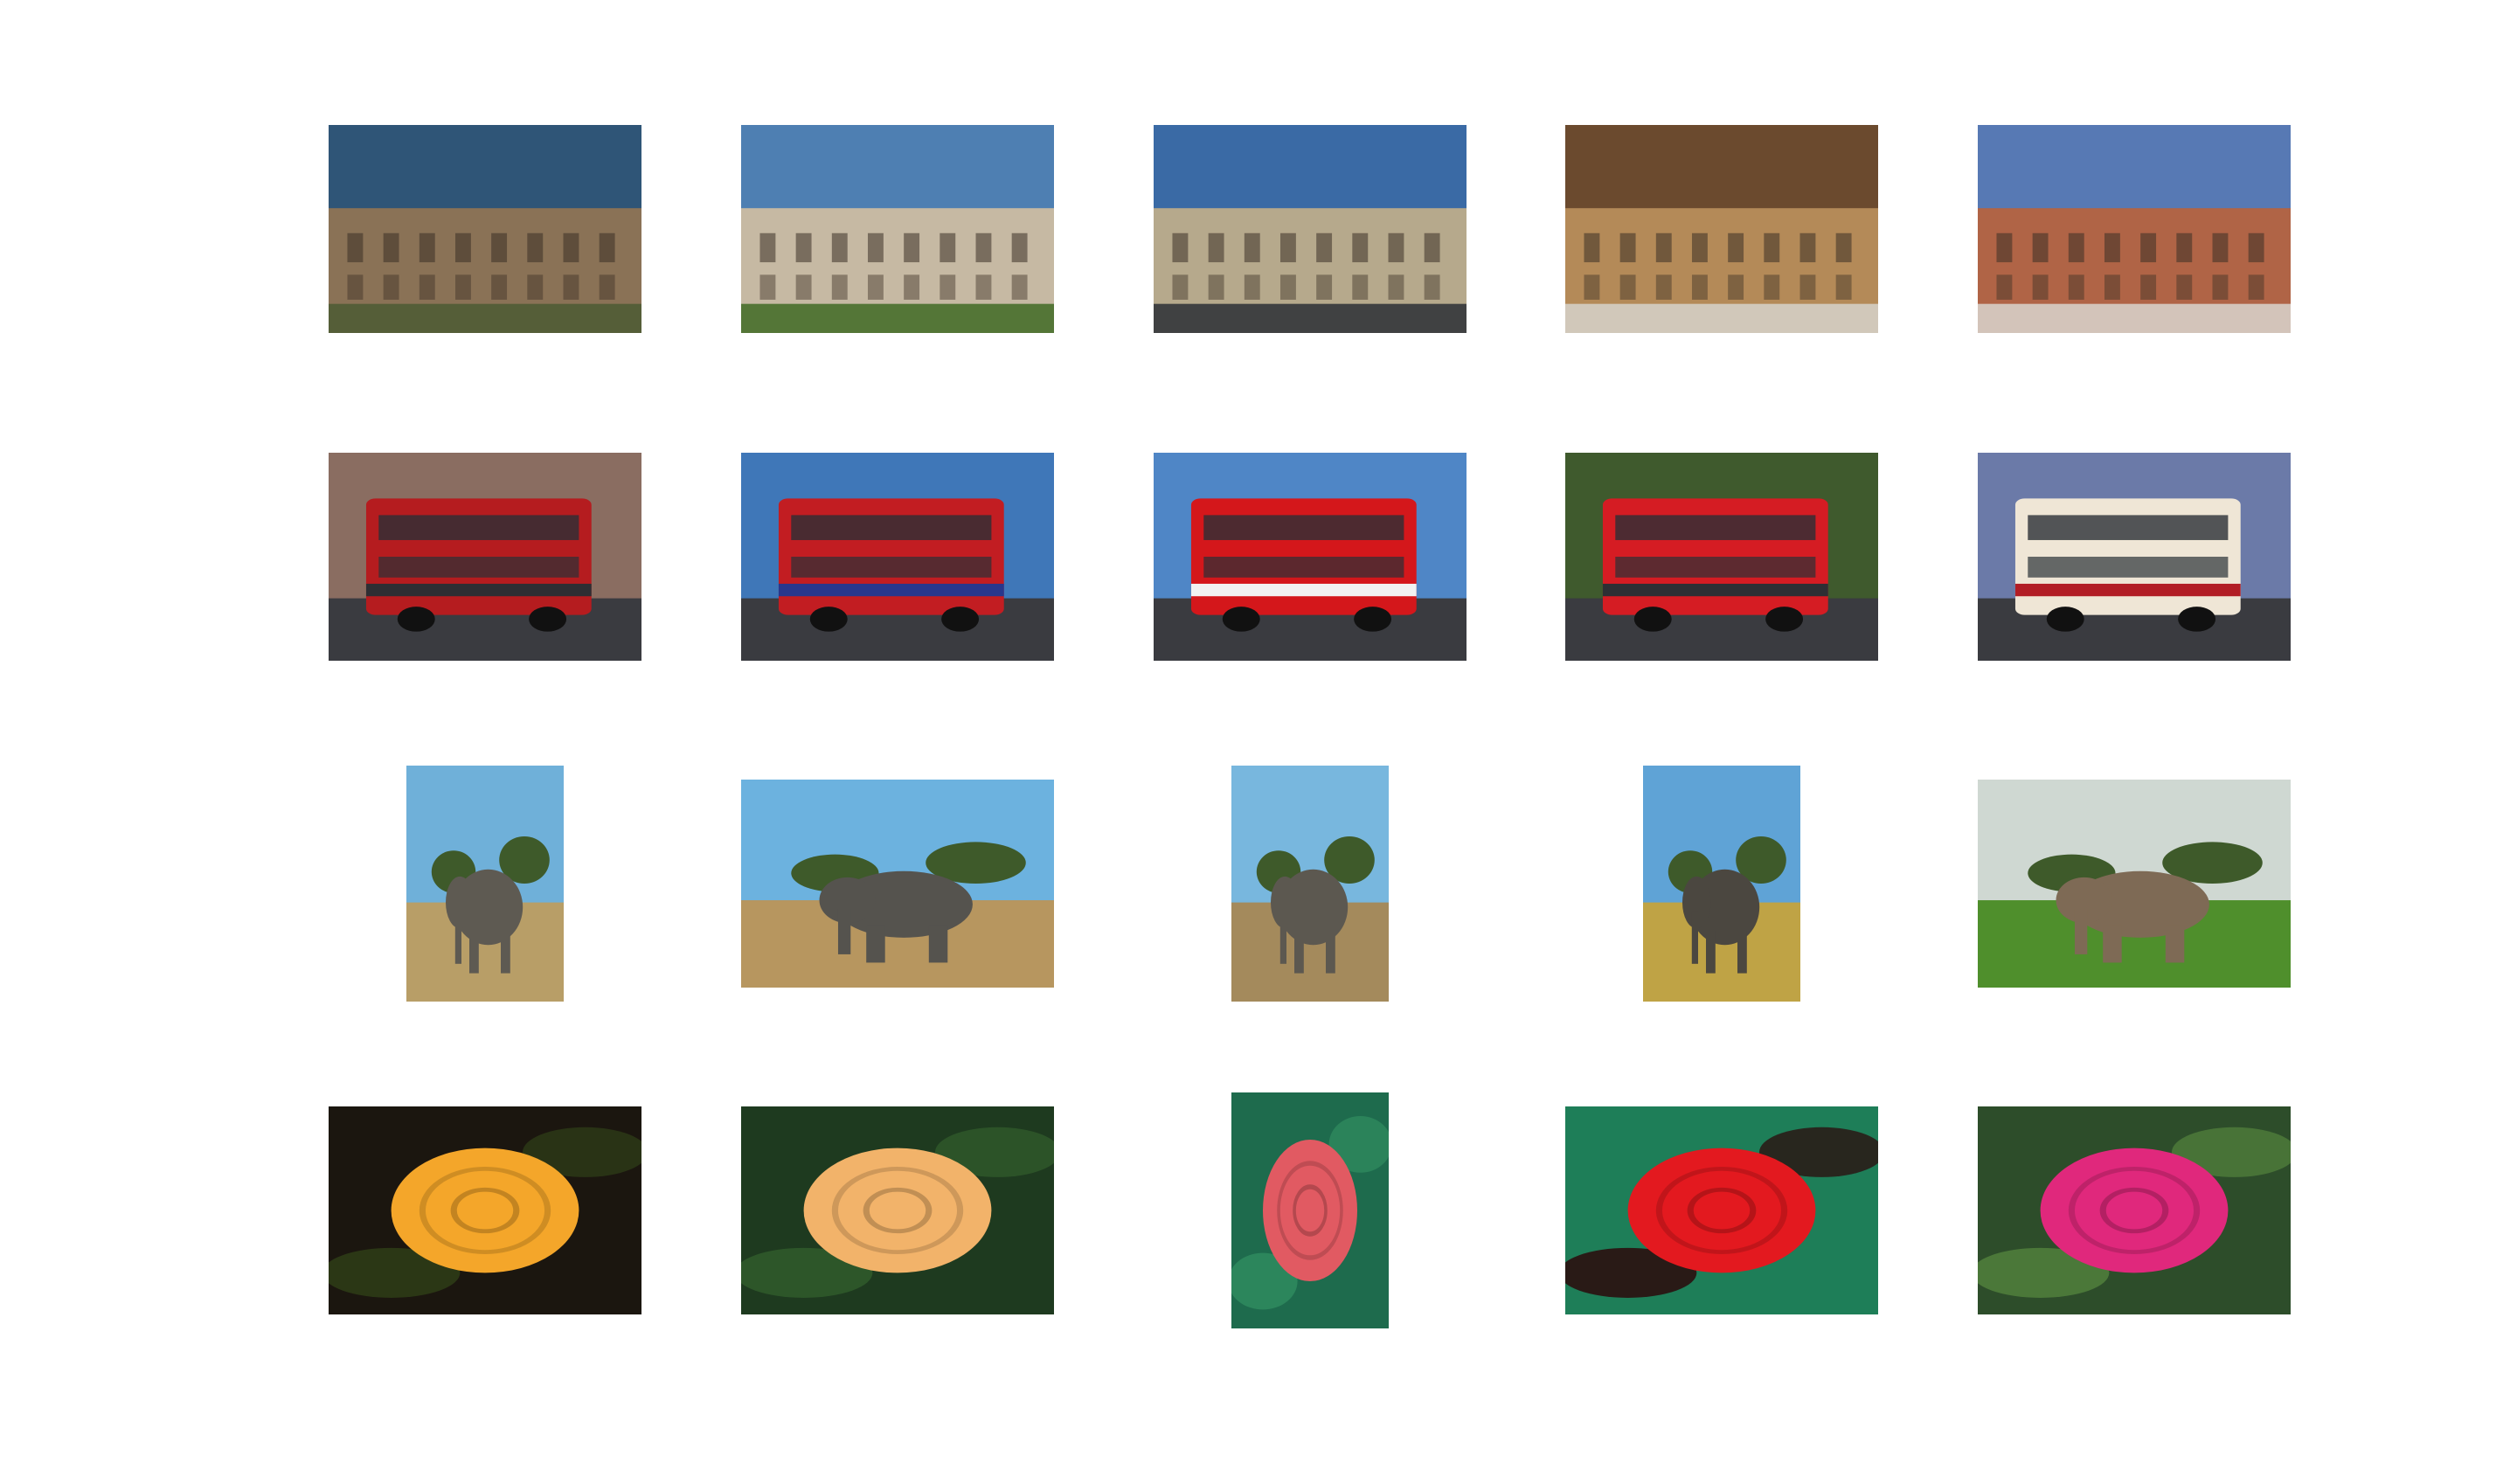 The image size is (2517, 1484). I want to click on photo-magenta-rose, so click(2134, 1210).